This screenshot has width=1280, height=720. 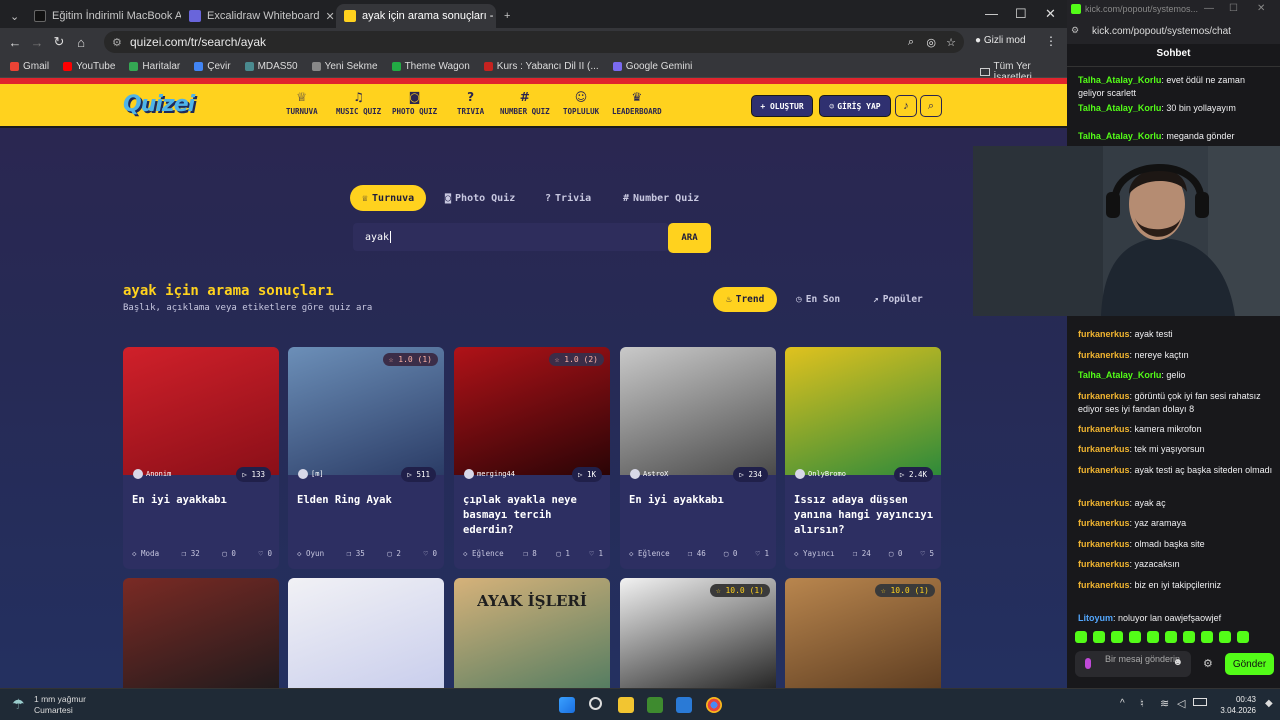 I want to click on tab-number-quiz: # Number Quiz, so click(x=661, y=198).